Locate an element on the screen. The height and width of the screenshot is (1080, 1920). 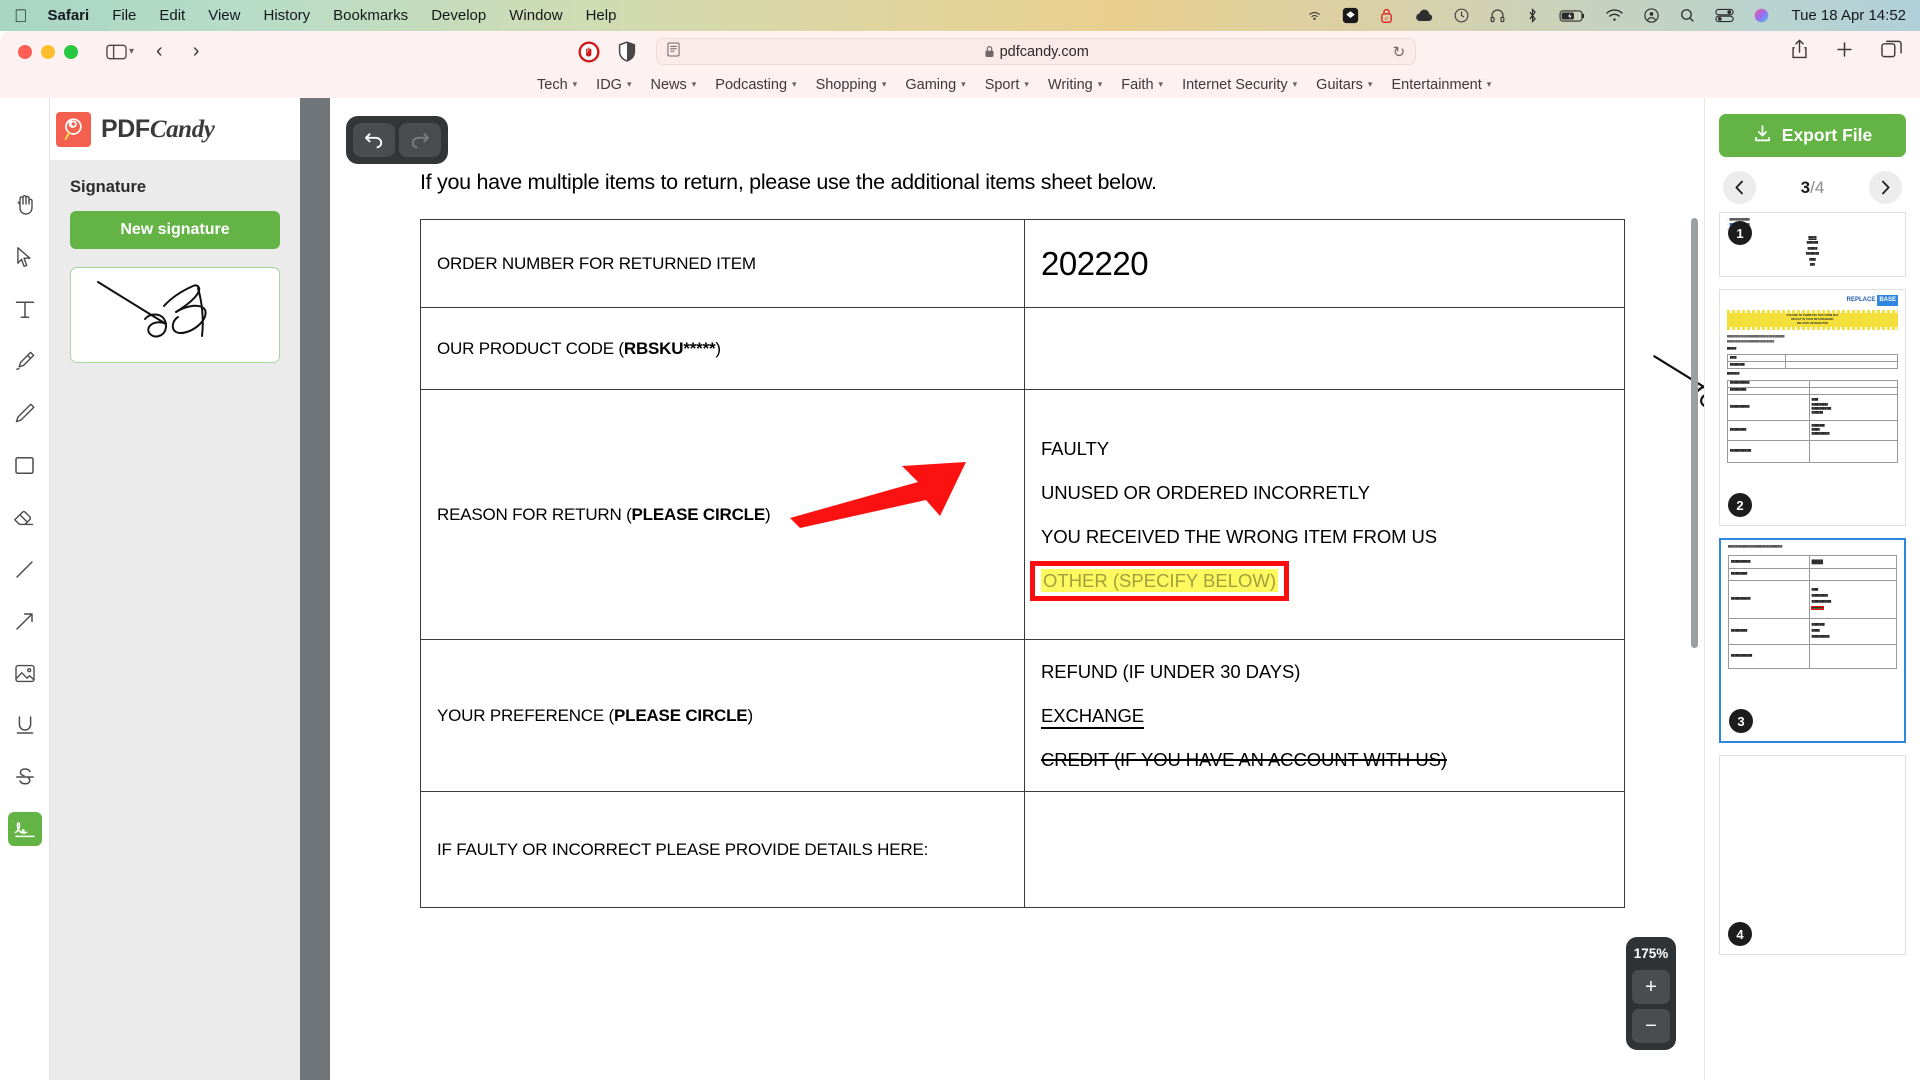
underline-icon is located at coordinates (25, 725).